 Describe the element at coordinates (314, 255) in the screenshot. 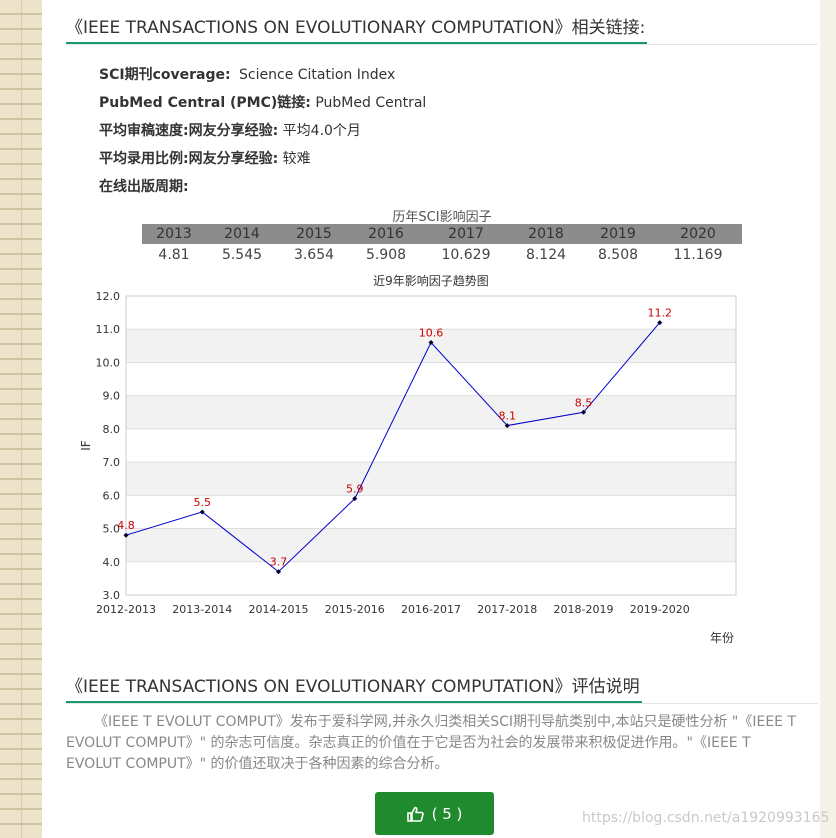

I see `value-cell: 3.654` at that location.